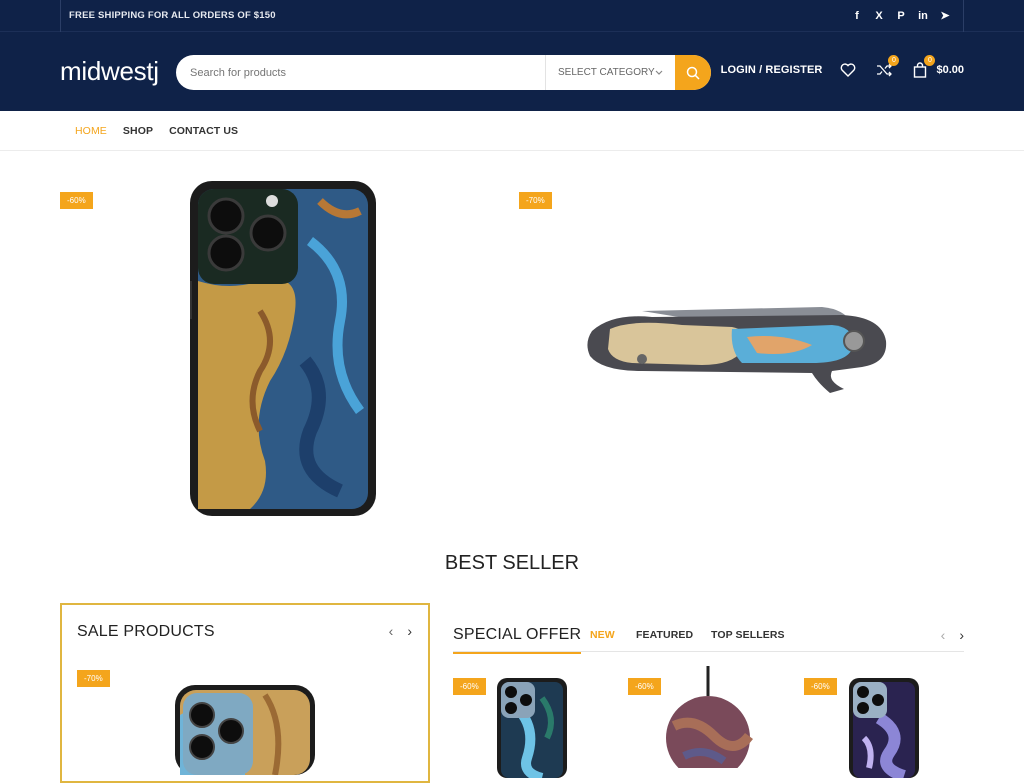 The image size is (1024, 783). I want to click on sale-products-widget: SALE PRODUCTS ‹ › -70%, so click(245, 693).